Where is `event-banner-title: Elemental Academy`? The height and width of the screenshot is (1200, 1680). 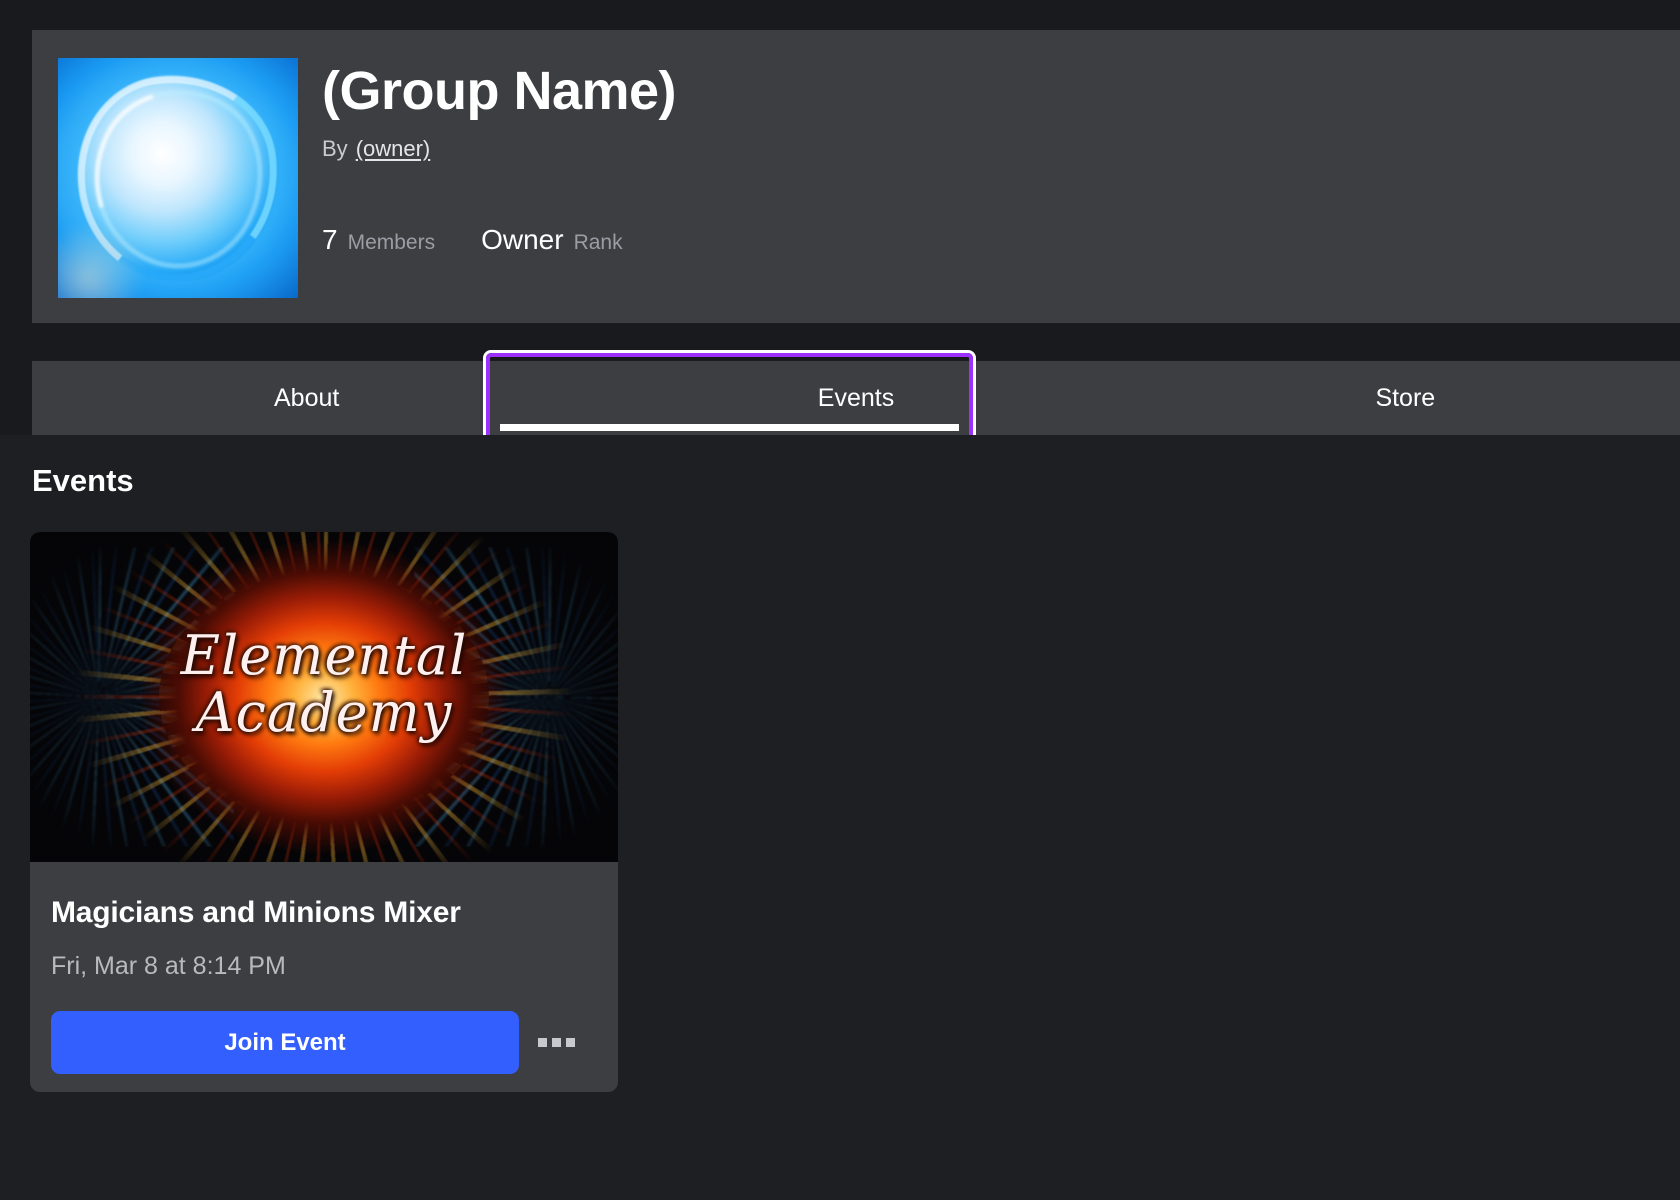 event-banner-title: Elemental Academy is located at coordinates (324, 683).